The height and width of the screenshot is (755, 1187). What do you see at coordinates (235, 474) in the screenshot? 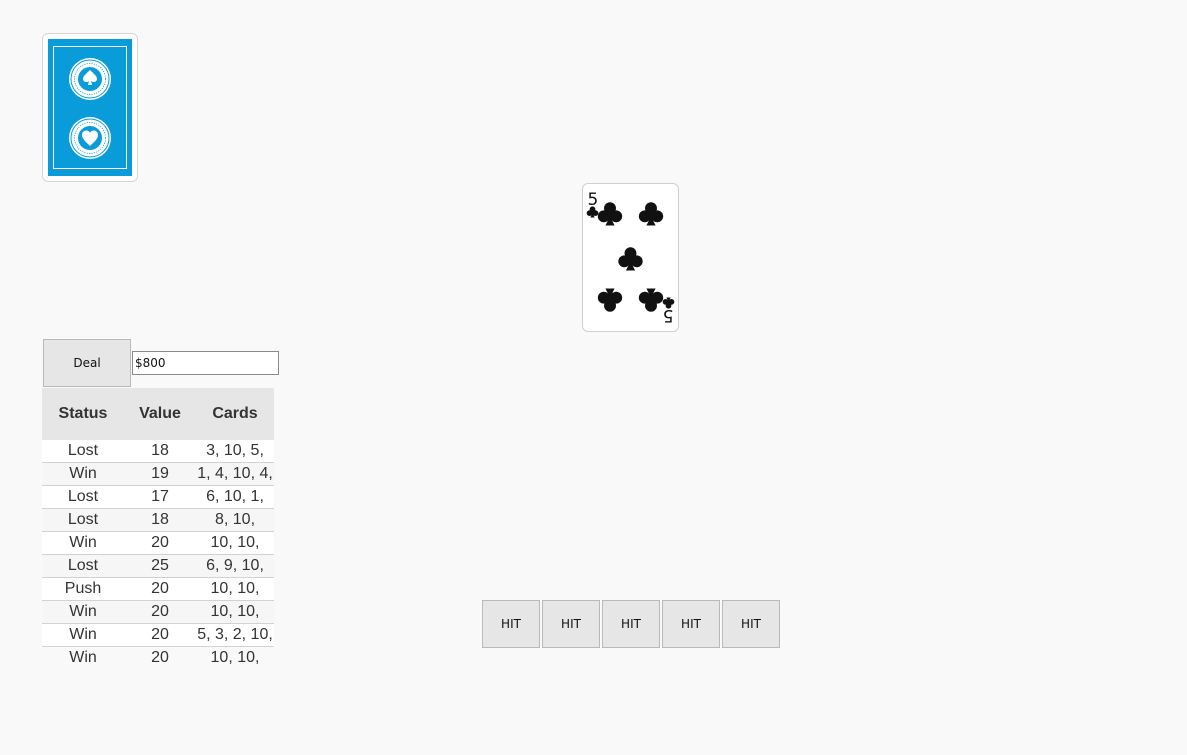
I see `cards-cell: 1, 4, 10, 4,` at bounding box center [235, 474].